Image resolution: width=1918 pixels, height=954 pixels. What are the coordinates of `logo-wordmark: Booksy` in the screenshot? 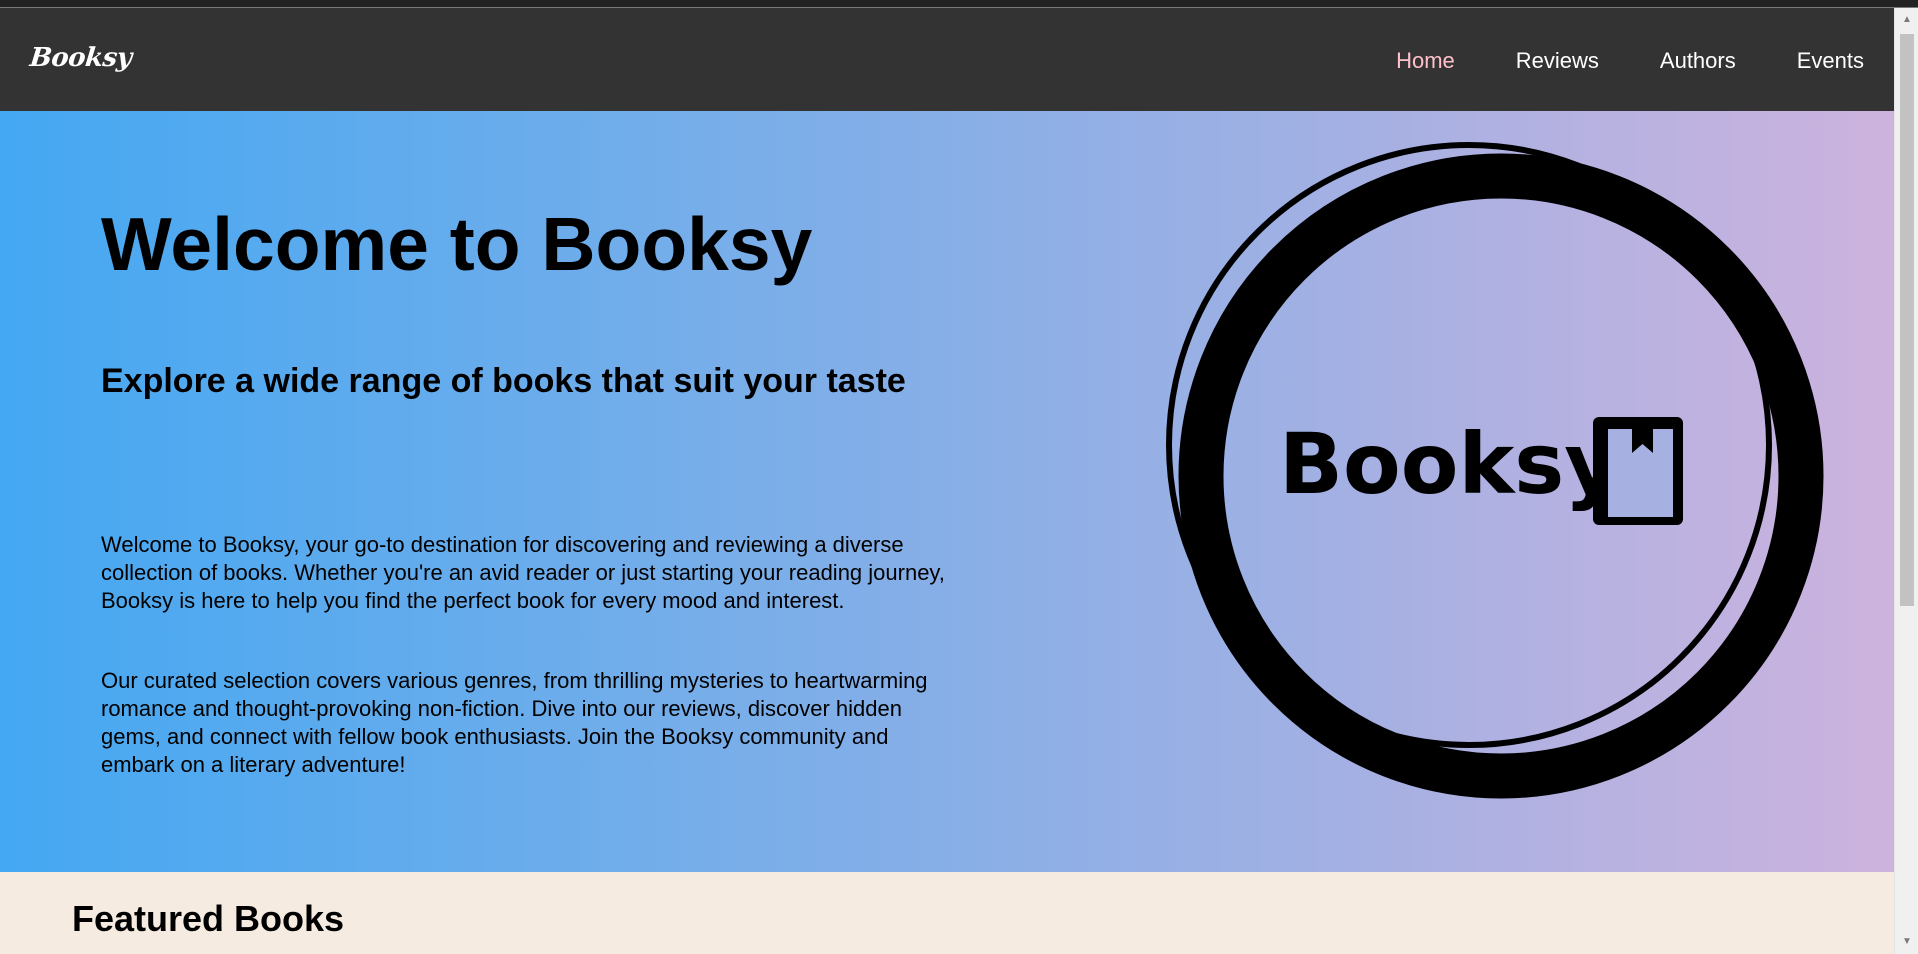 It's located at (1449, 464).